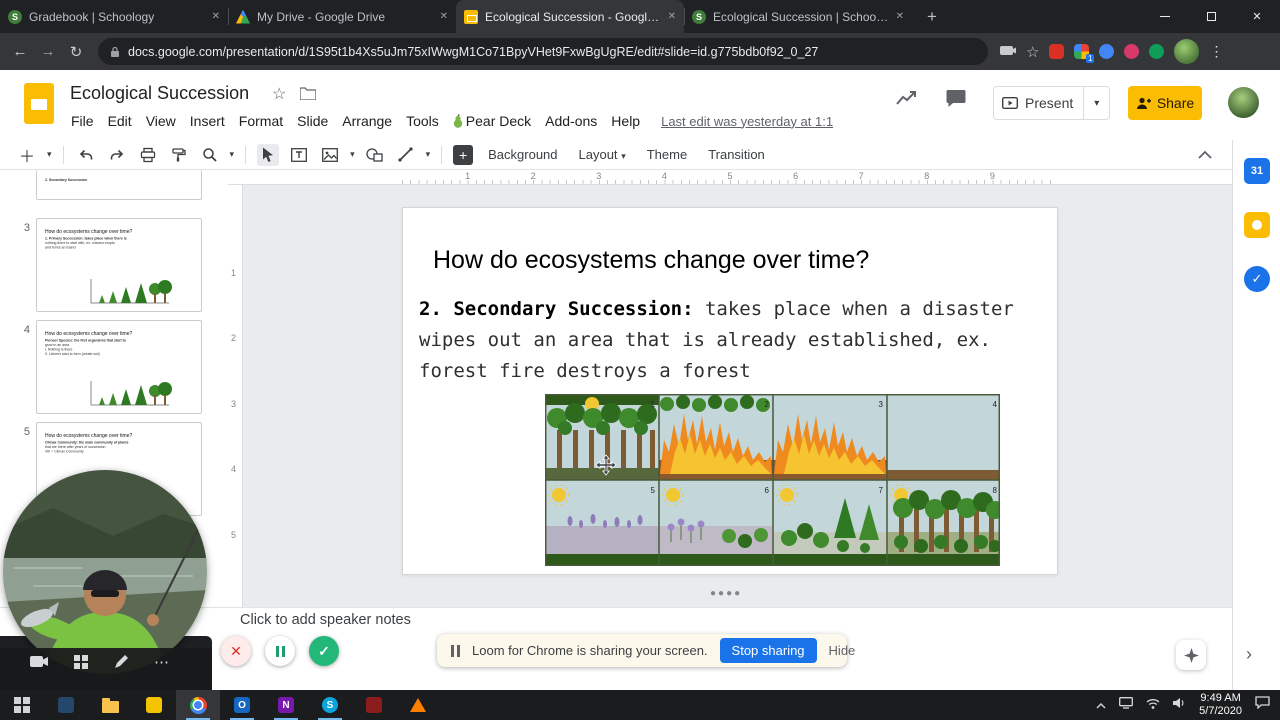 The height and width of the screenshot is (720, 1280). Describe the element at coordinates (422, 121) in the screenshot. I see `menu-tools: Tools` at that location.